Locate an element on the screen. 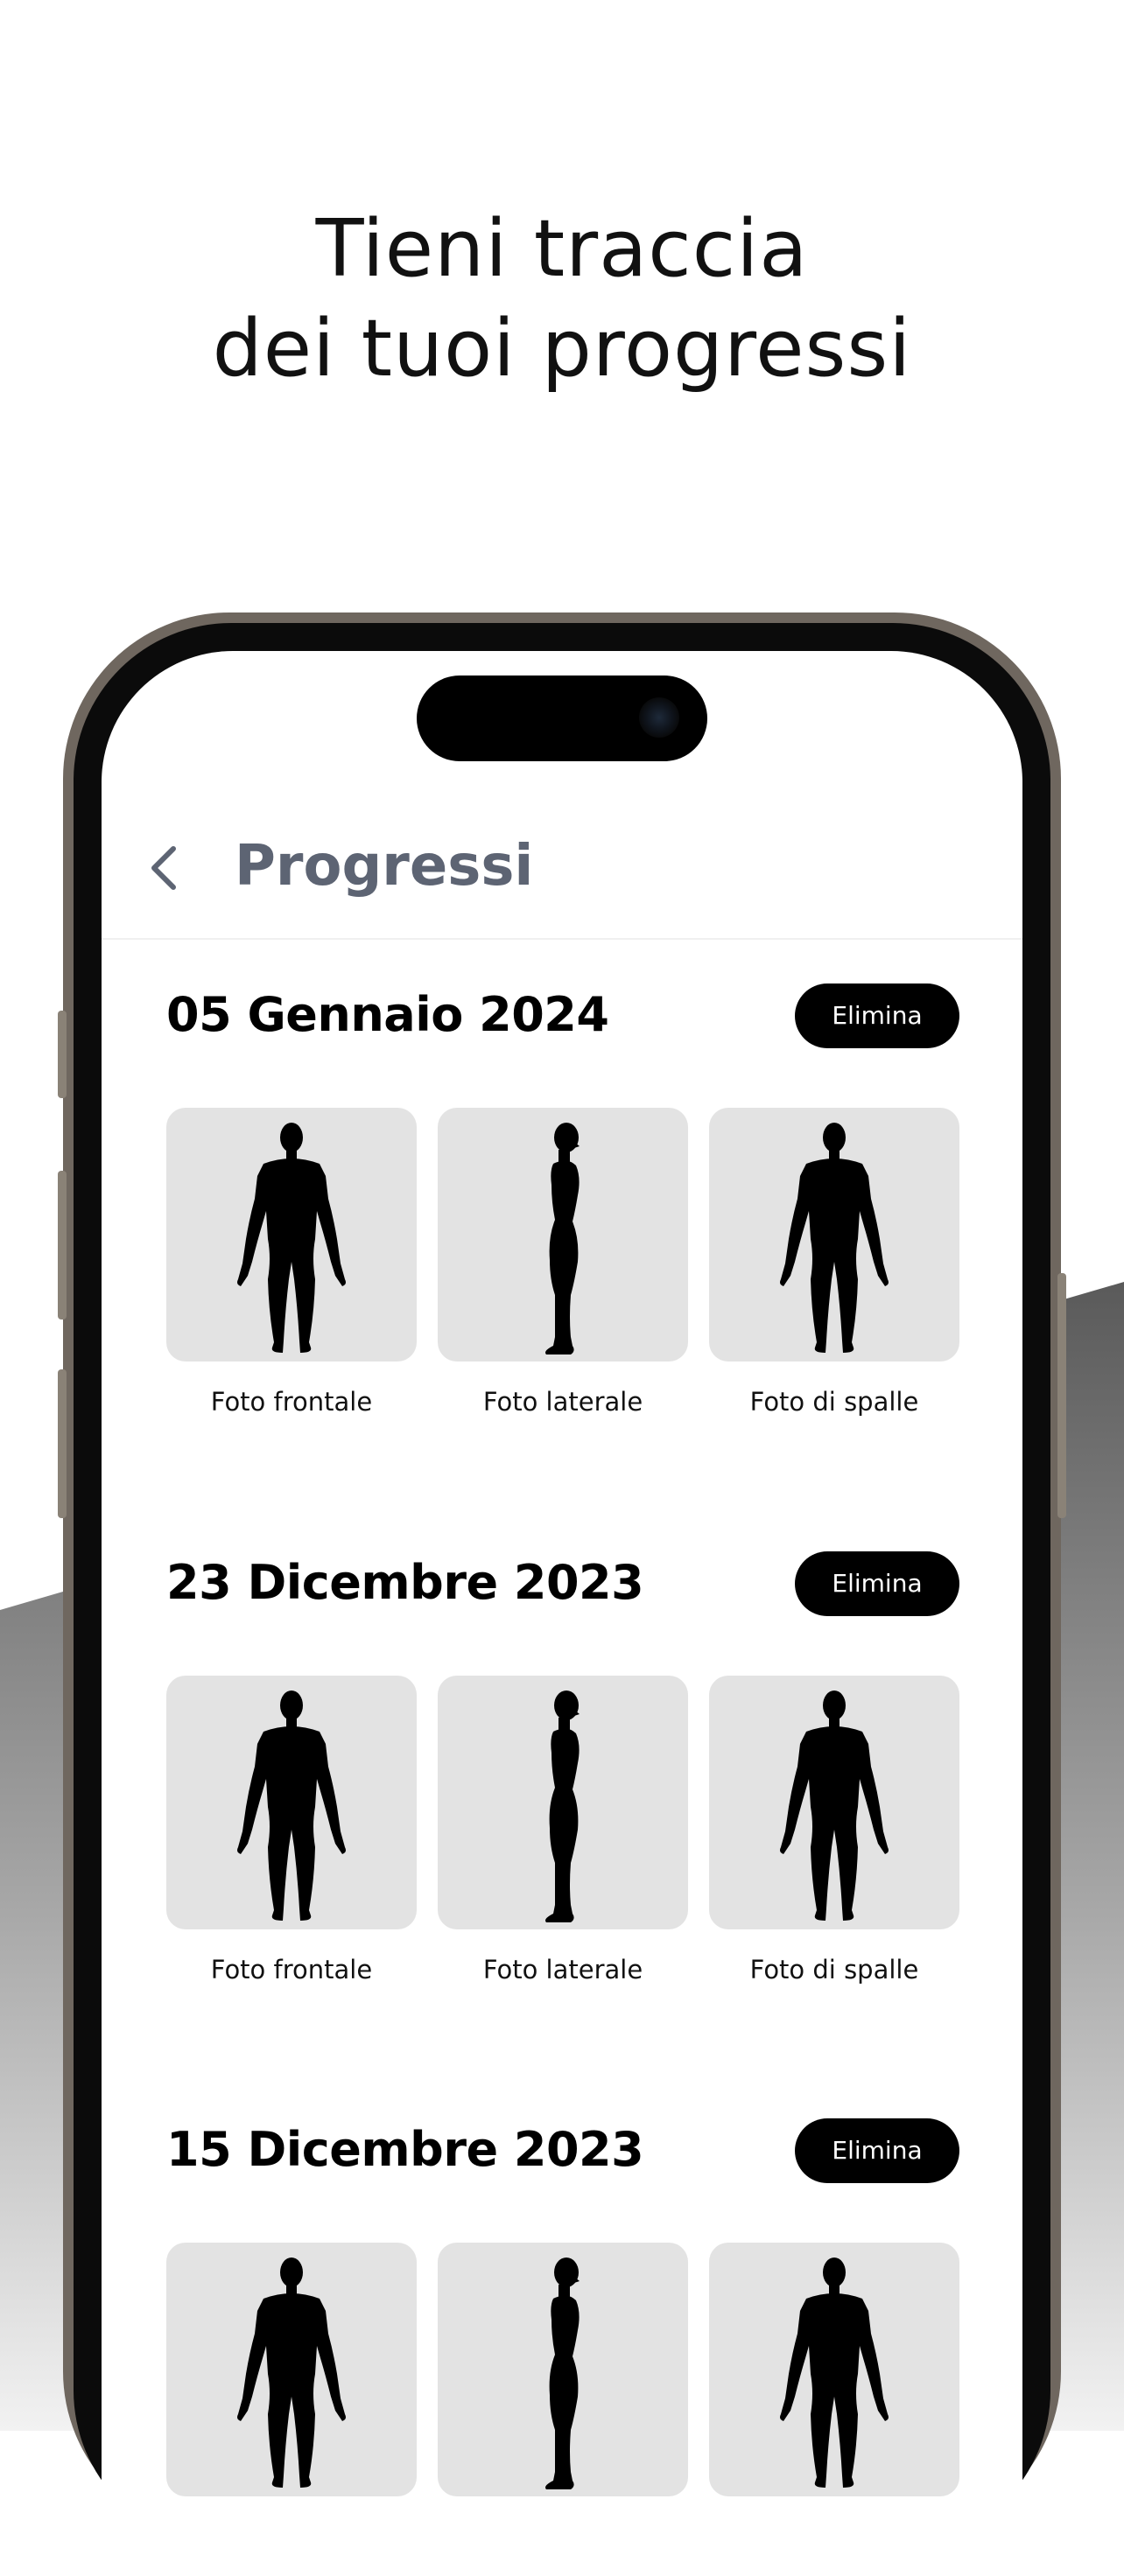 This screenshot has width=1124, height=2576. page-title: Progressi is located at coordinates (384, 866).